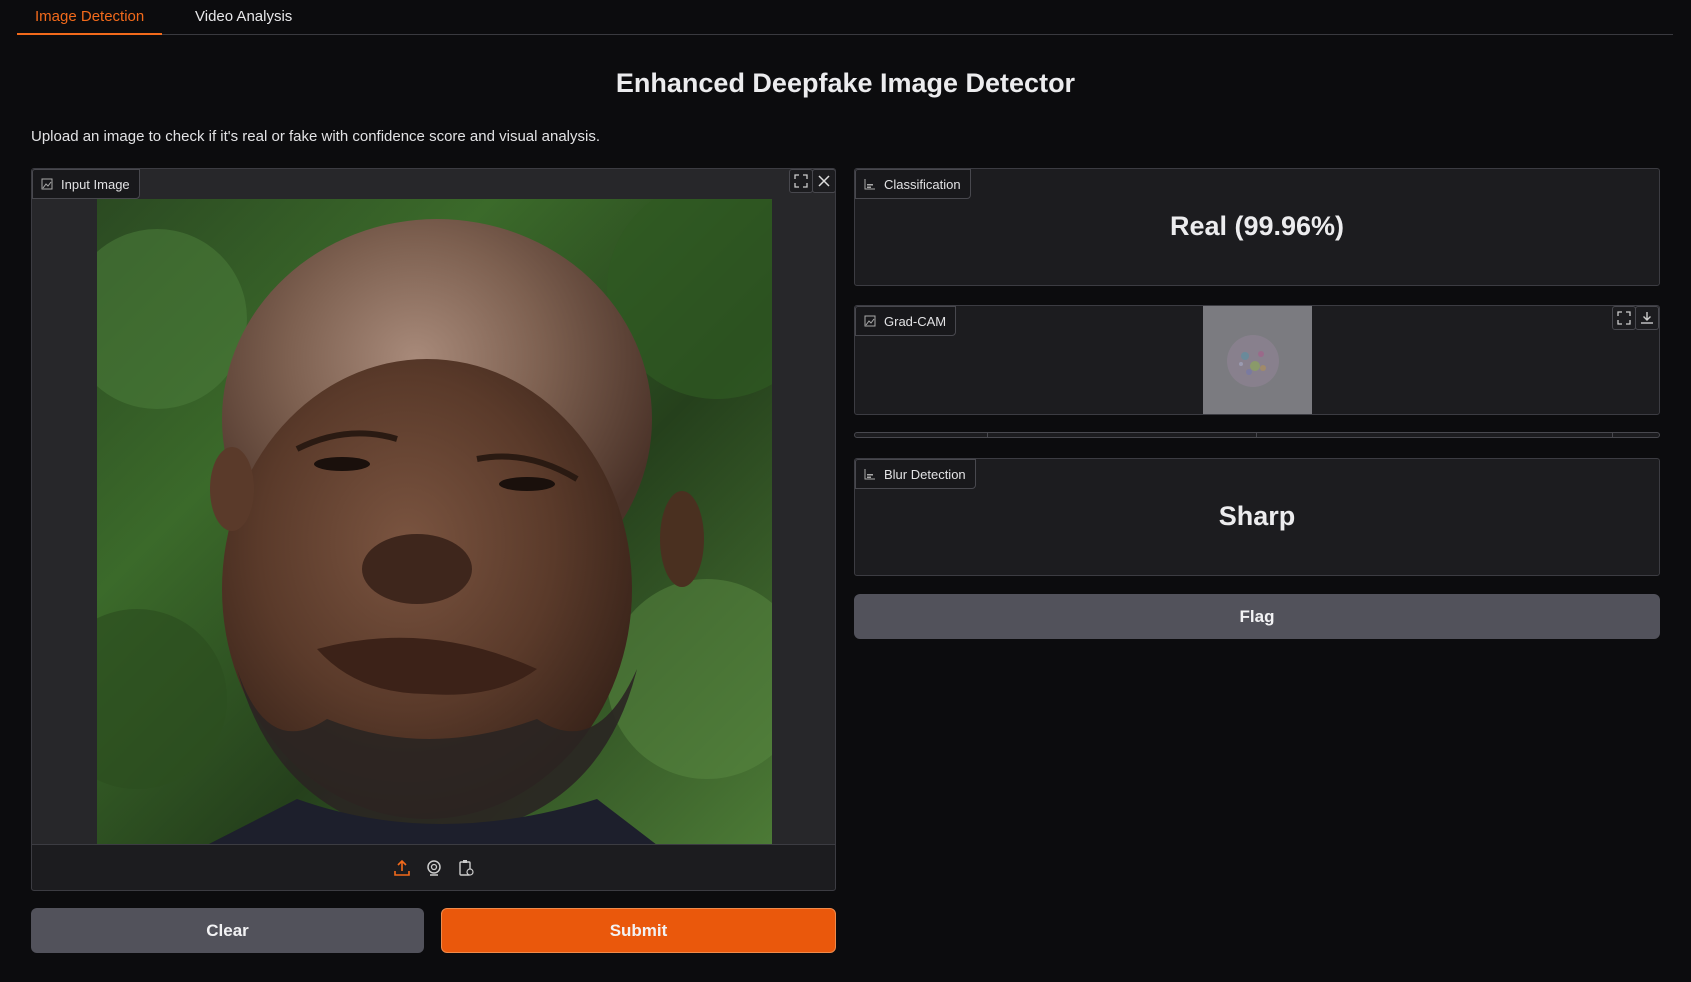 This screenshot has height=982, width=1691. I want to click on classification-result: Real (99.96%), so click(1257, 226).